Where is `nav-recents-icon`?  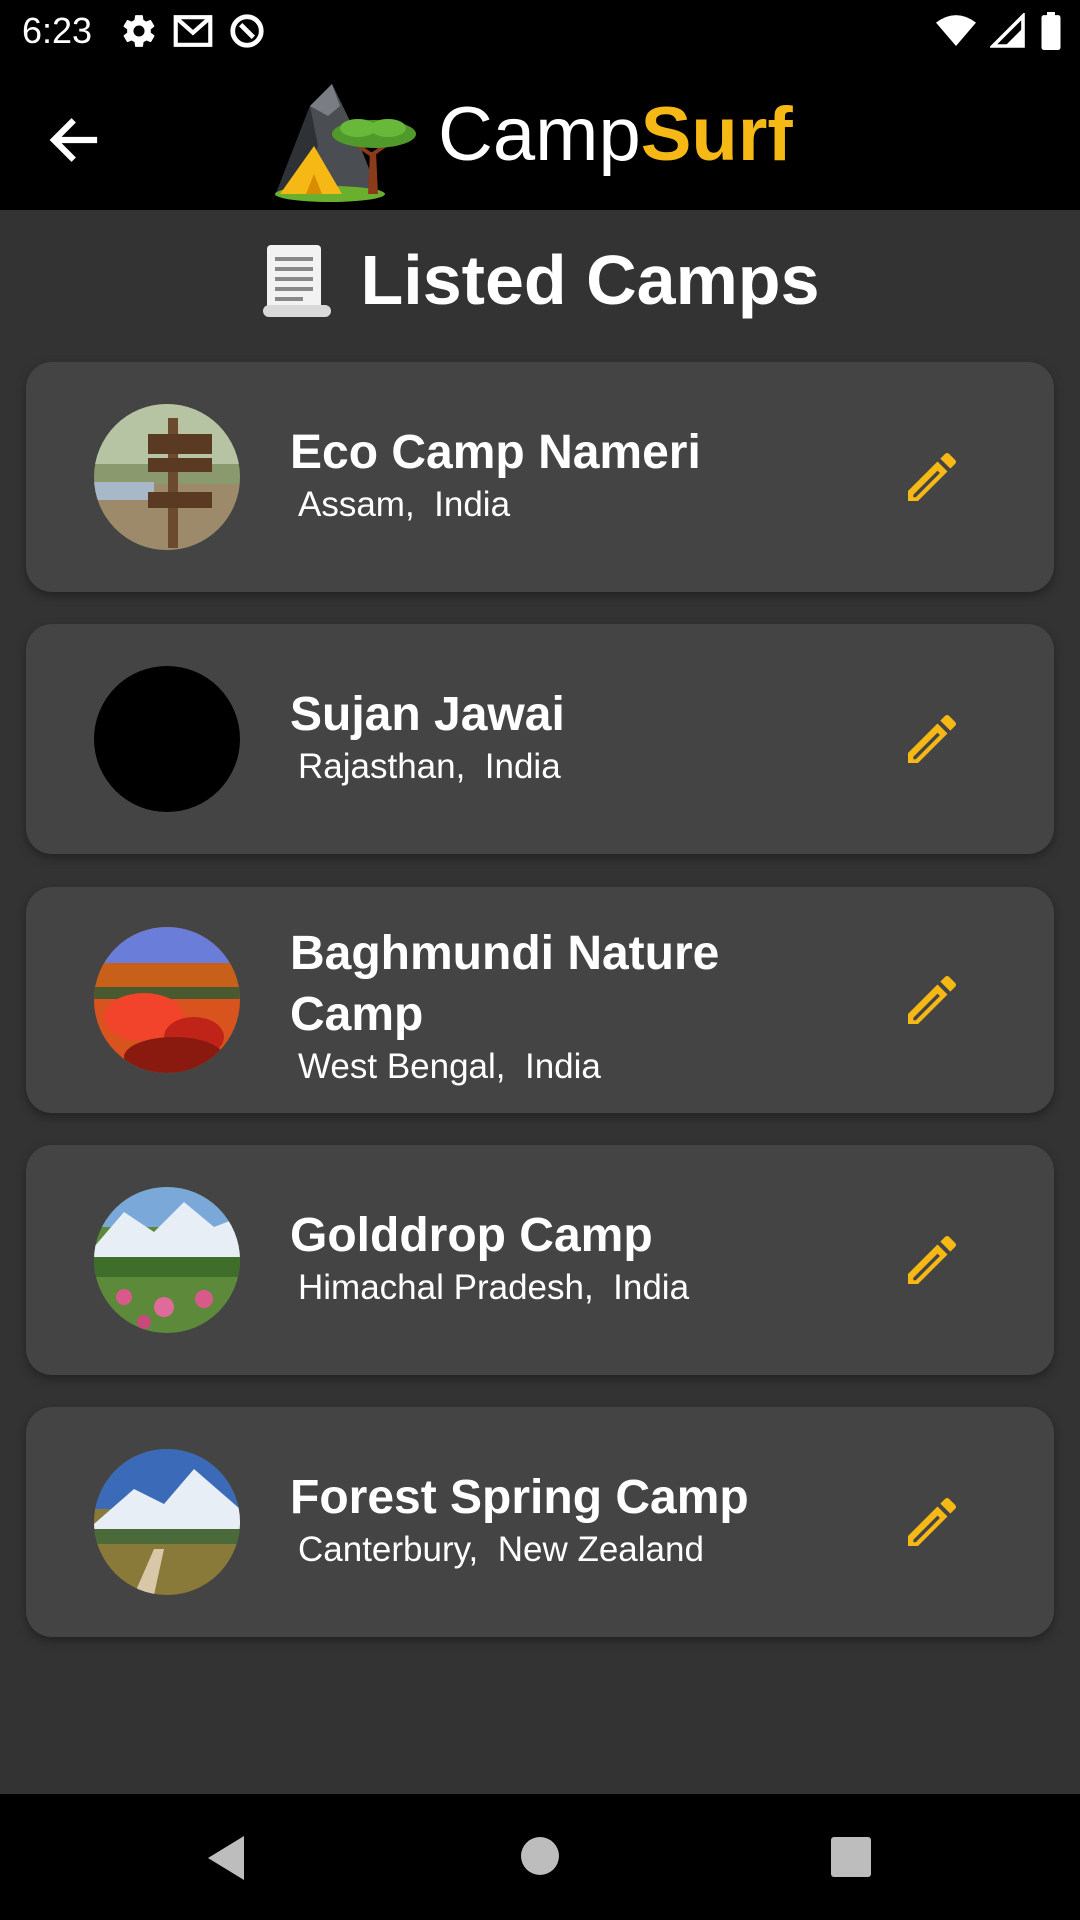 nav-recents-icon is located at coordinates (851, 1857).